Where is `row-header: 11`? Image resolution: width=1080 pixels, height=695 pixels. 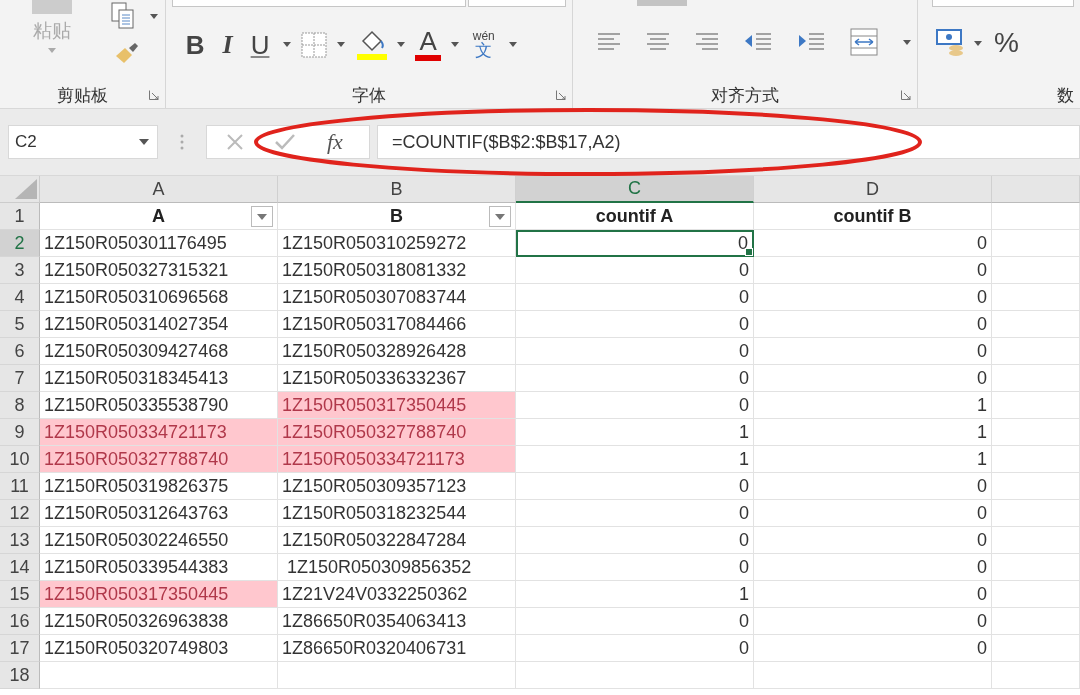
row-header: 11 is located at coordinates (20, 486).